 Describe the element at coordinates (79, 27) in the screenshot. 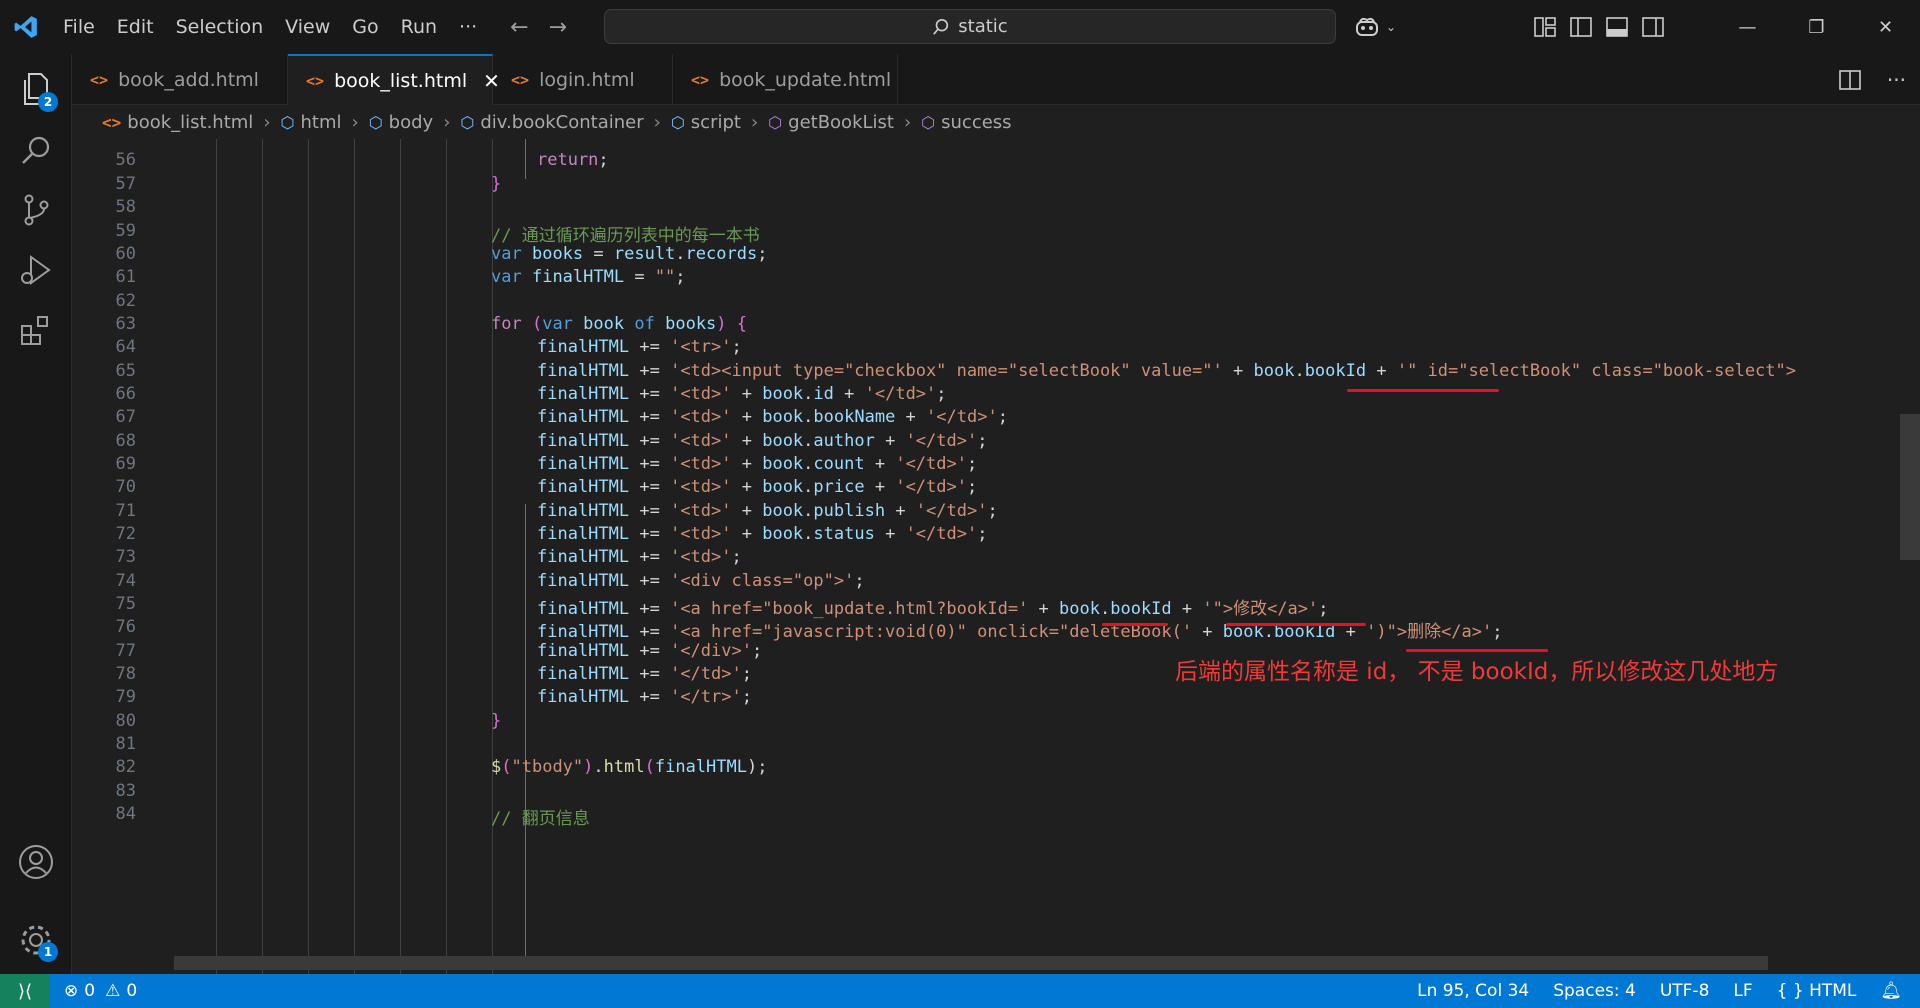

I see `menu-file: File` at that location.